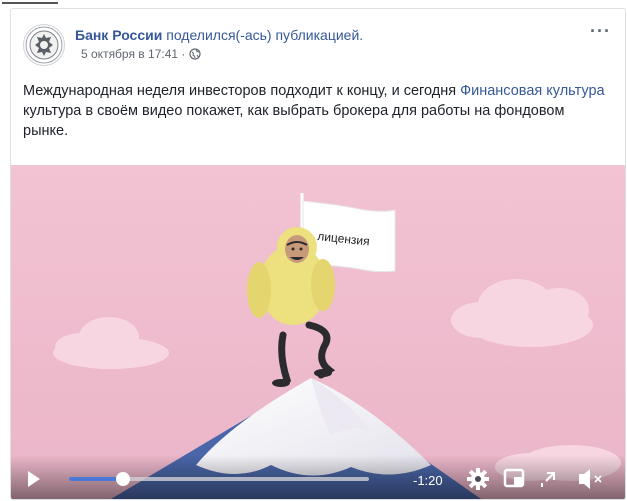  I want to click on progress-knob, so click(123, 479).